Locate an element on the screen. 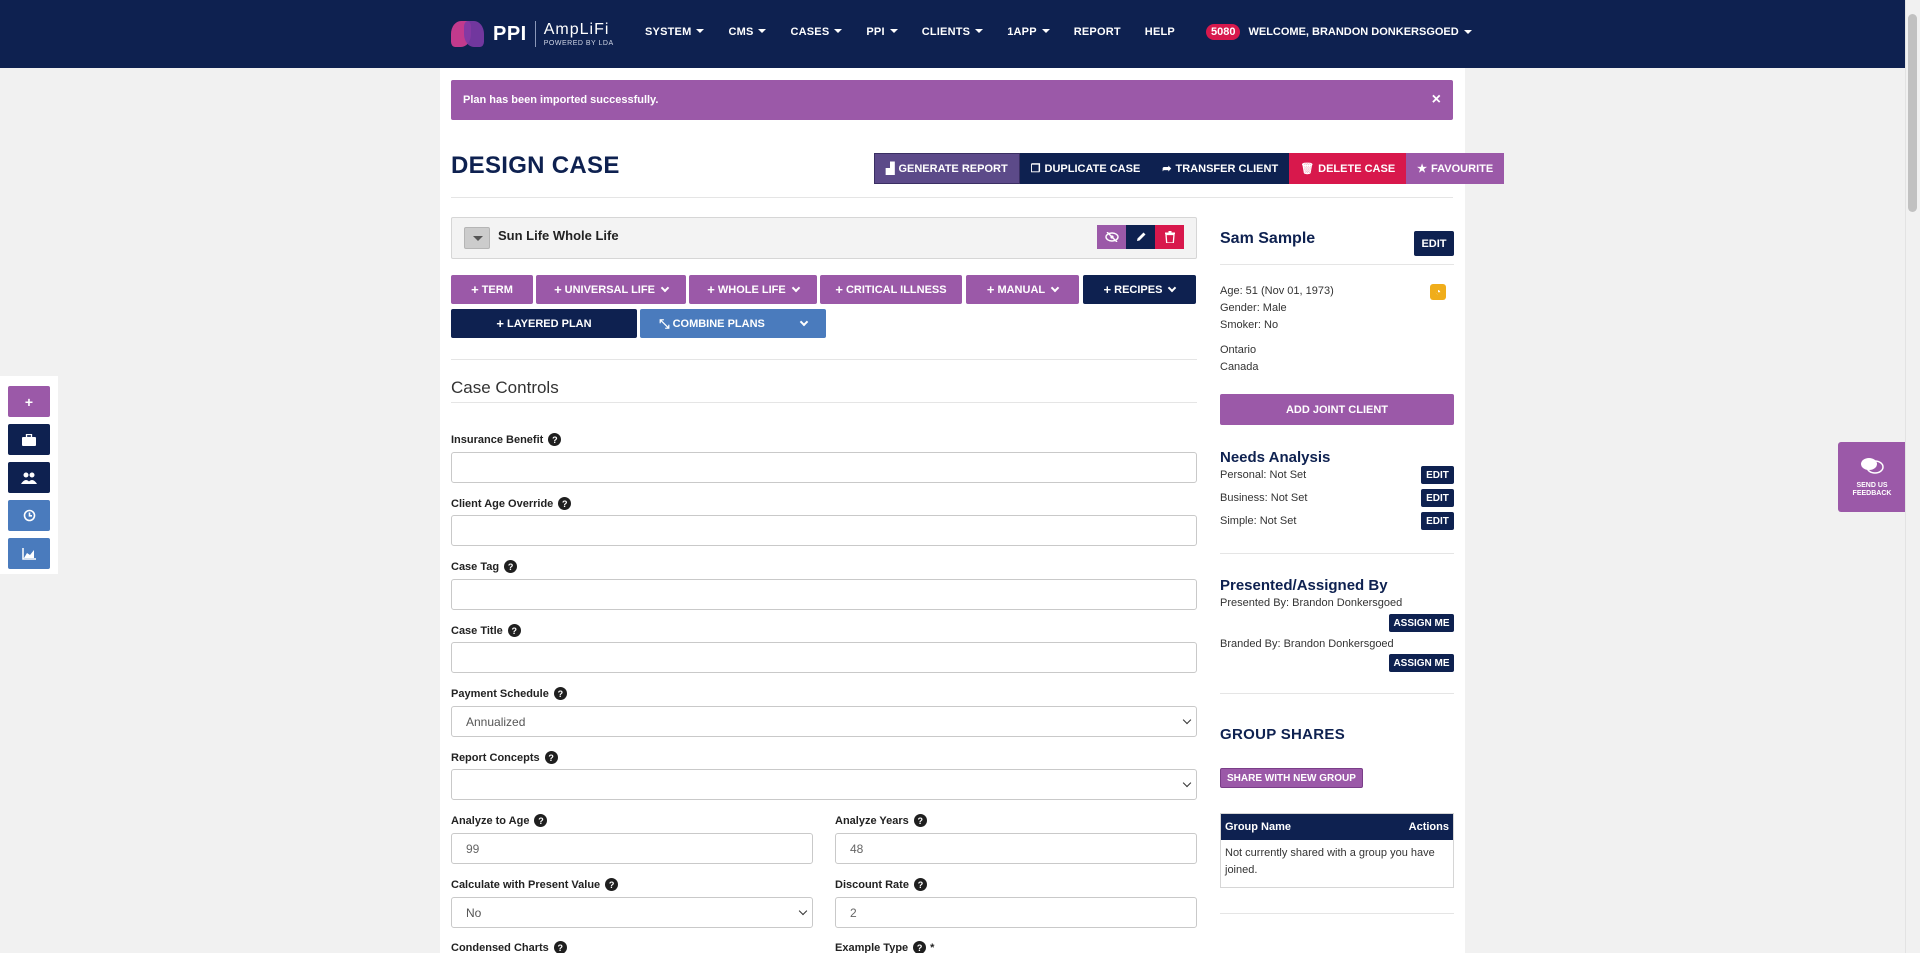 The height and width of the screenshot is (953, 1920). client-age-override-input is located at coordinates (824, 530).